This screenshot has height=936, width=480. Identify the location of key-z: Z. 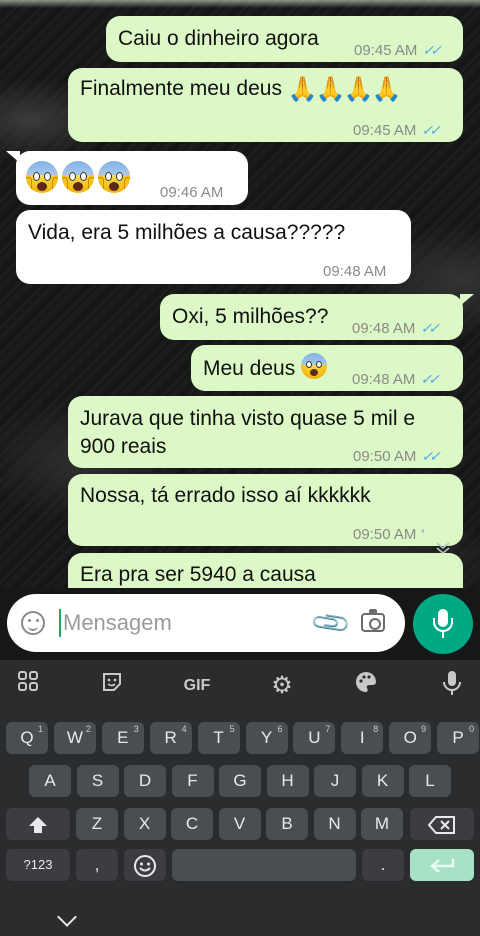
(97, 824).